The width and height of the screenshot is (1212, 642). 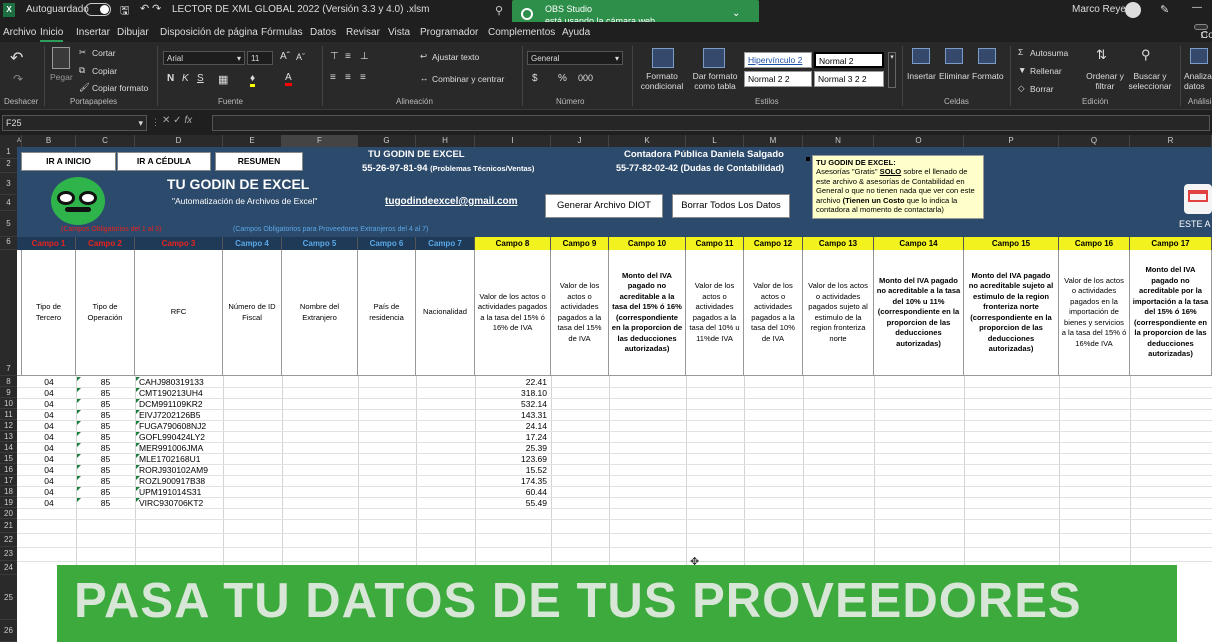 I want to click on tab-datos: Datos, so click(x=323, y=32).